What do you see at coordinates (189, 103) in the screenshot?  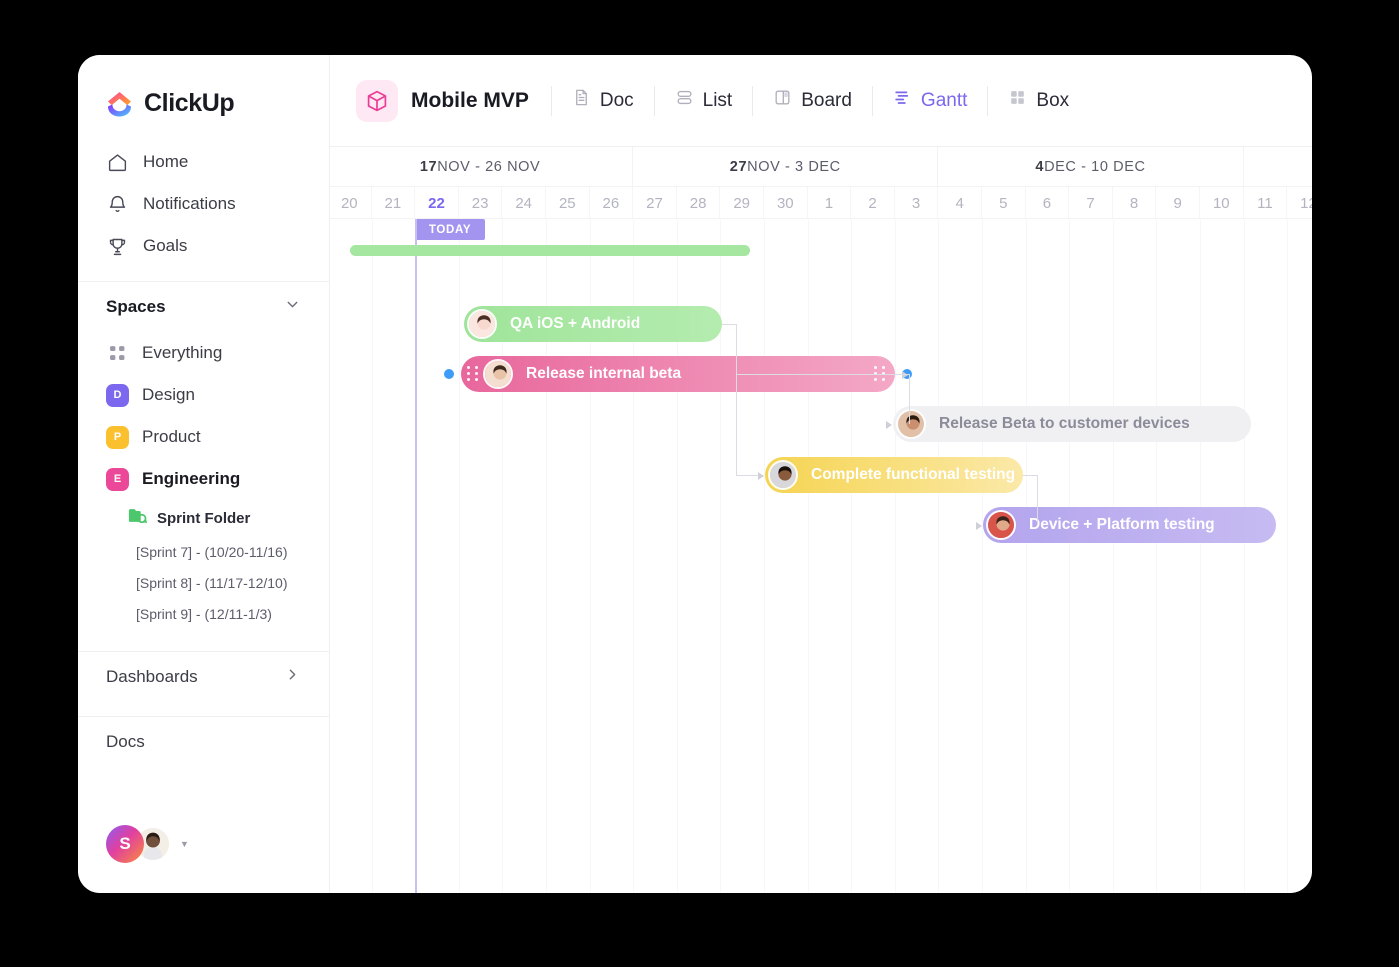 I see `brand-name: ClickUp` at bounding box center [189, 103].